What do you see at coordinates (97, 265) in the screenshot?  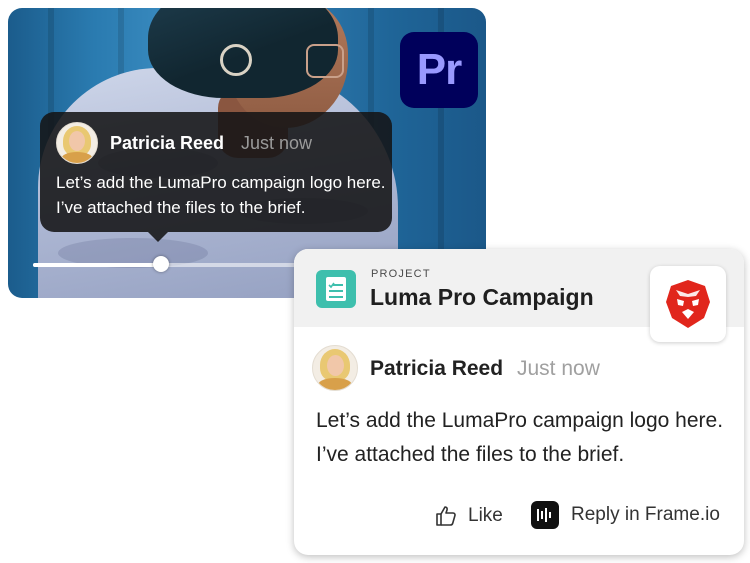 I see `video-scrubber-progress` at bounding box center [97, 265].